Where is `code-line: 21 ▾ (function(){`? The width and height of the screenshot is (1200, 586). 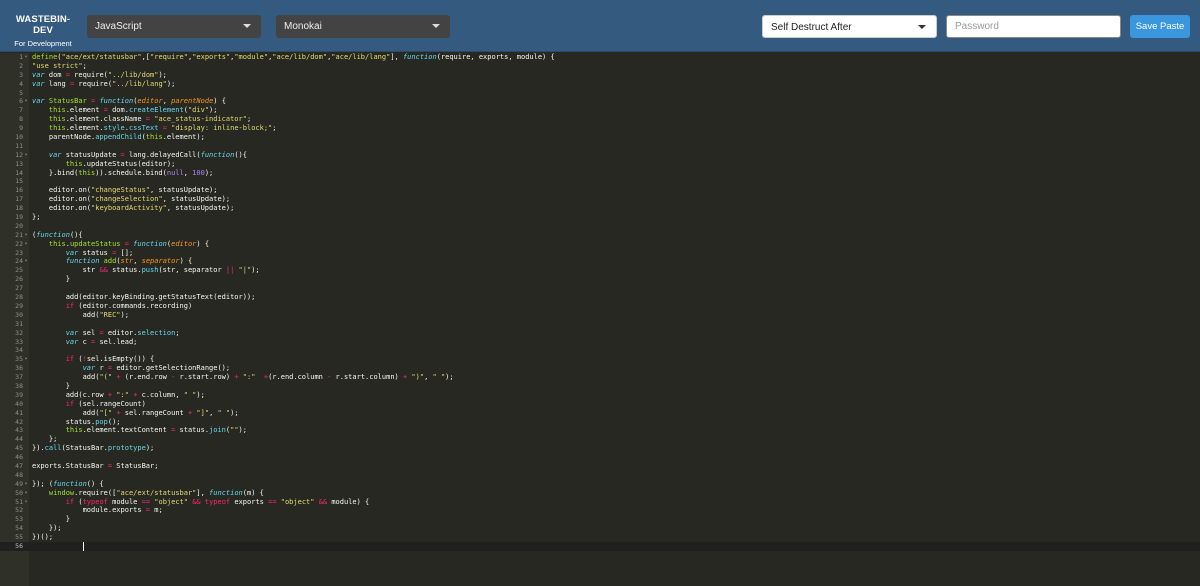
code-line: 21 ▾ (function(){ is located at coordinates (600, 235).